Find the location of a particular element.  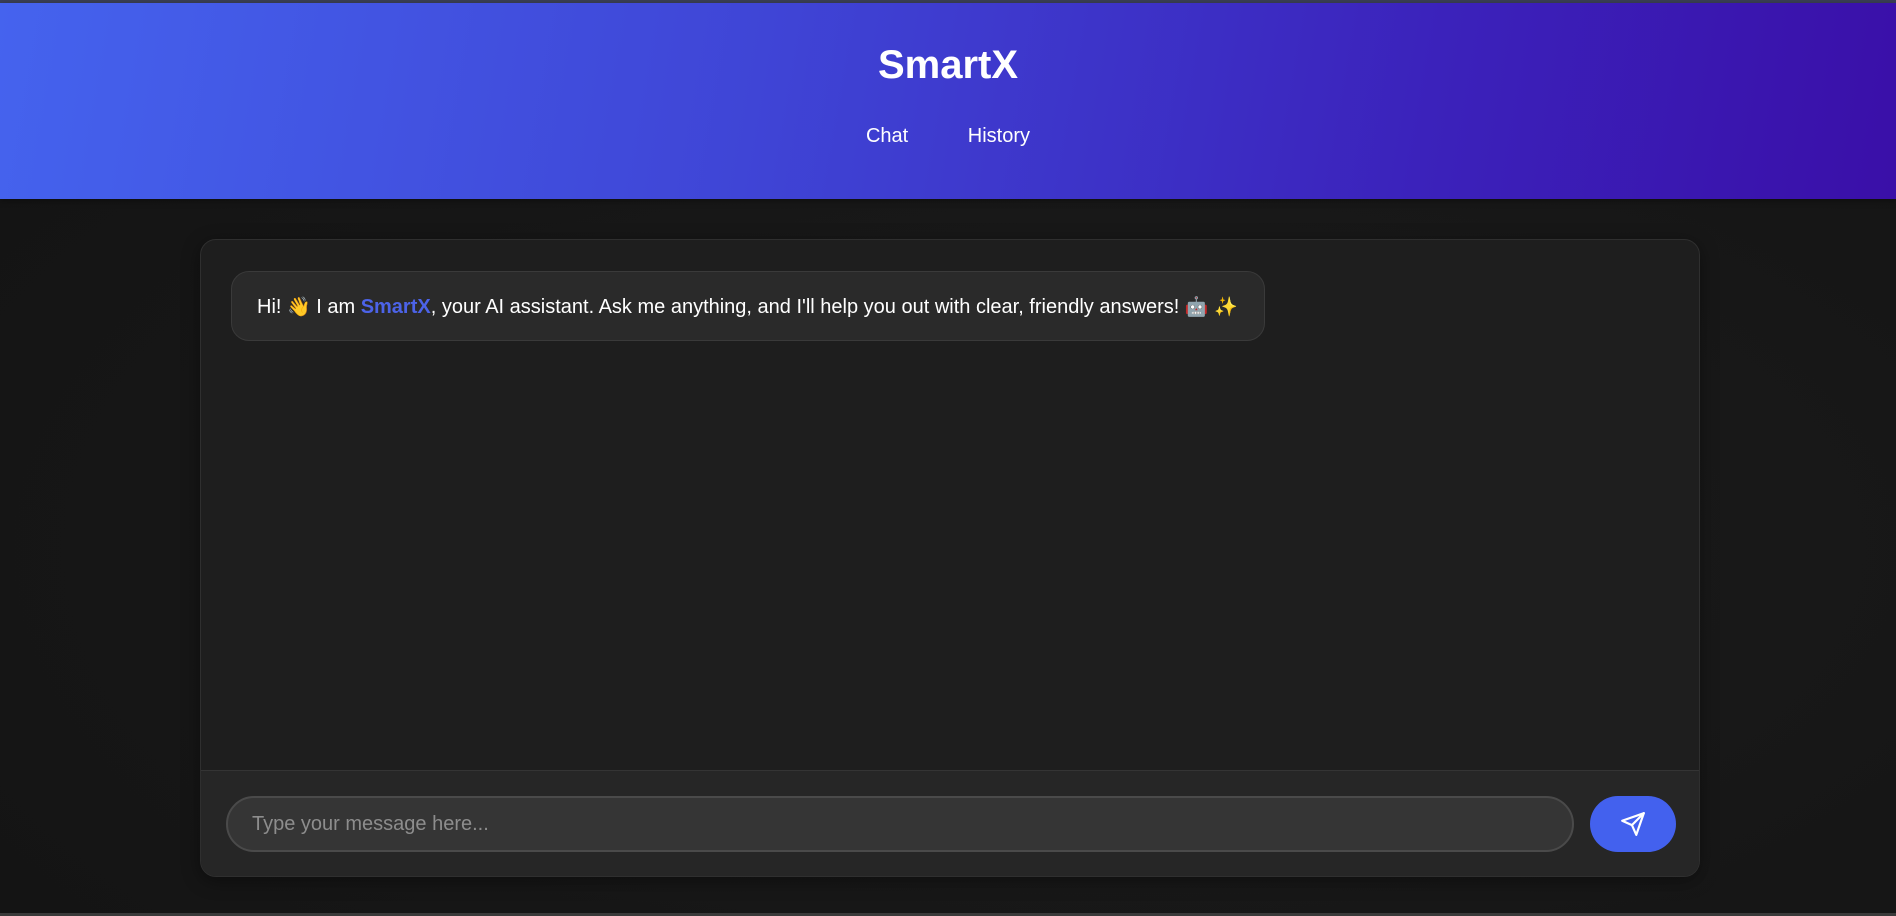

sparkles-icon: ✨ is located at coordinates (1226, 307).